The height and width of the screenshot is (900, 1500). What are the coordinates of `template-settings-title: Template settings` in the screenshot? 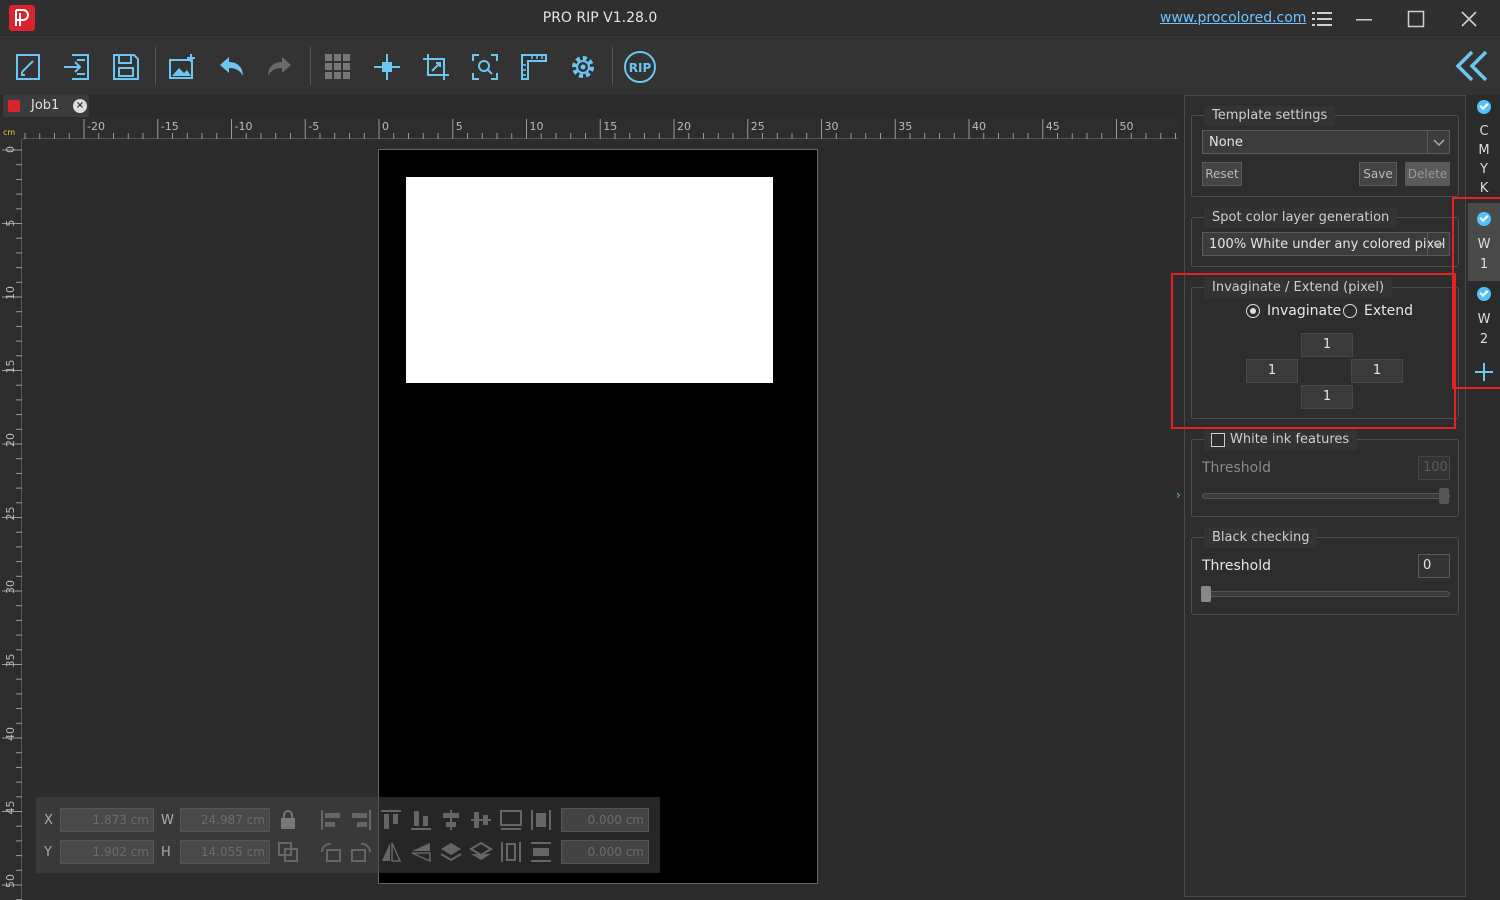 It's located at (1270, 116).